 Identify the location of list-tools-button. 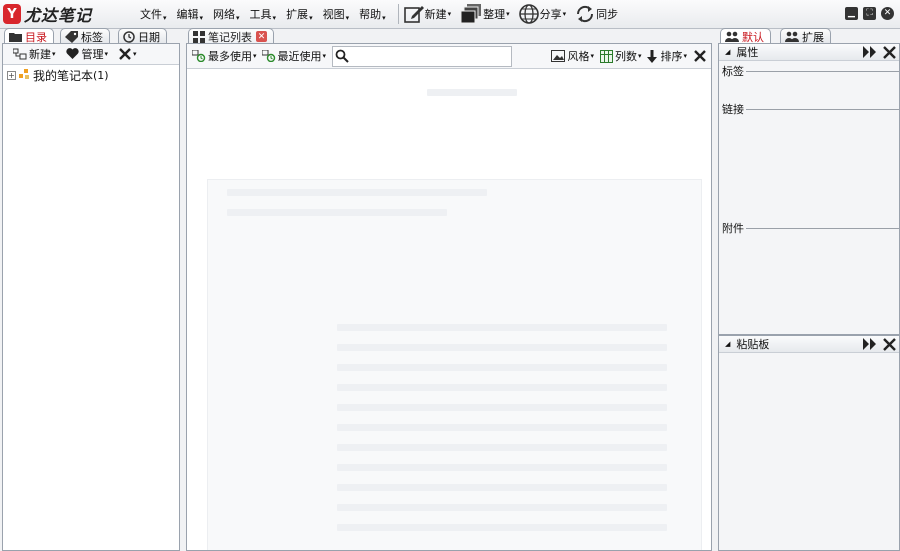
(700, 56).